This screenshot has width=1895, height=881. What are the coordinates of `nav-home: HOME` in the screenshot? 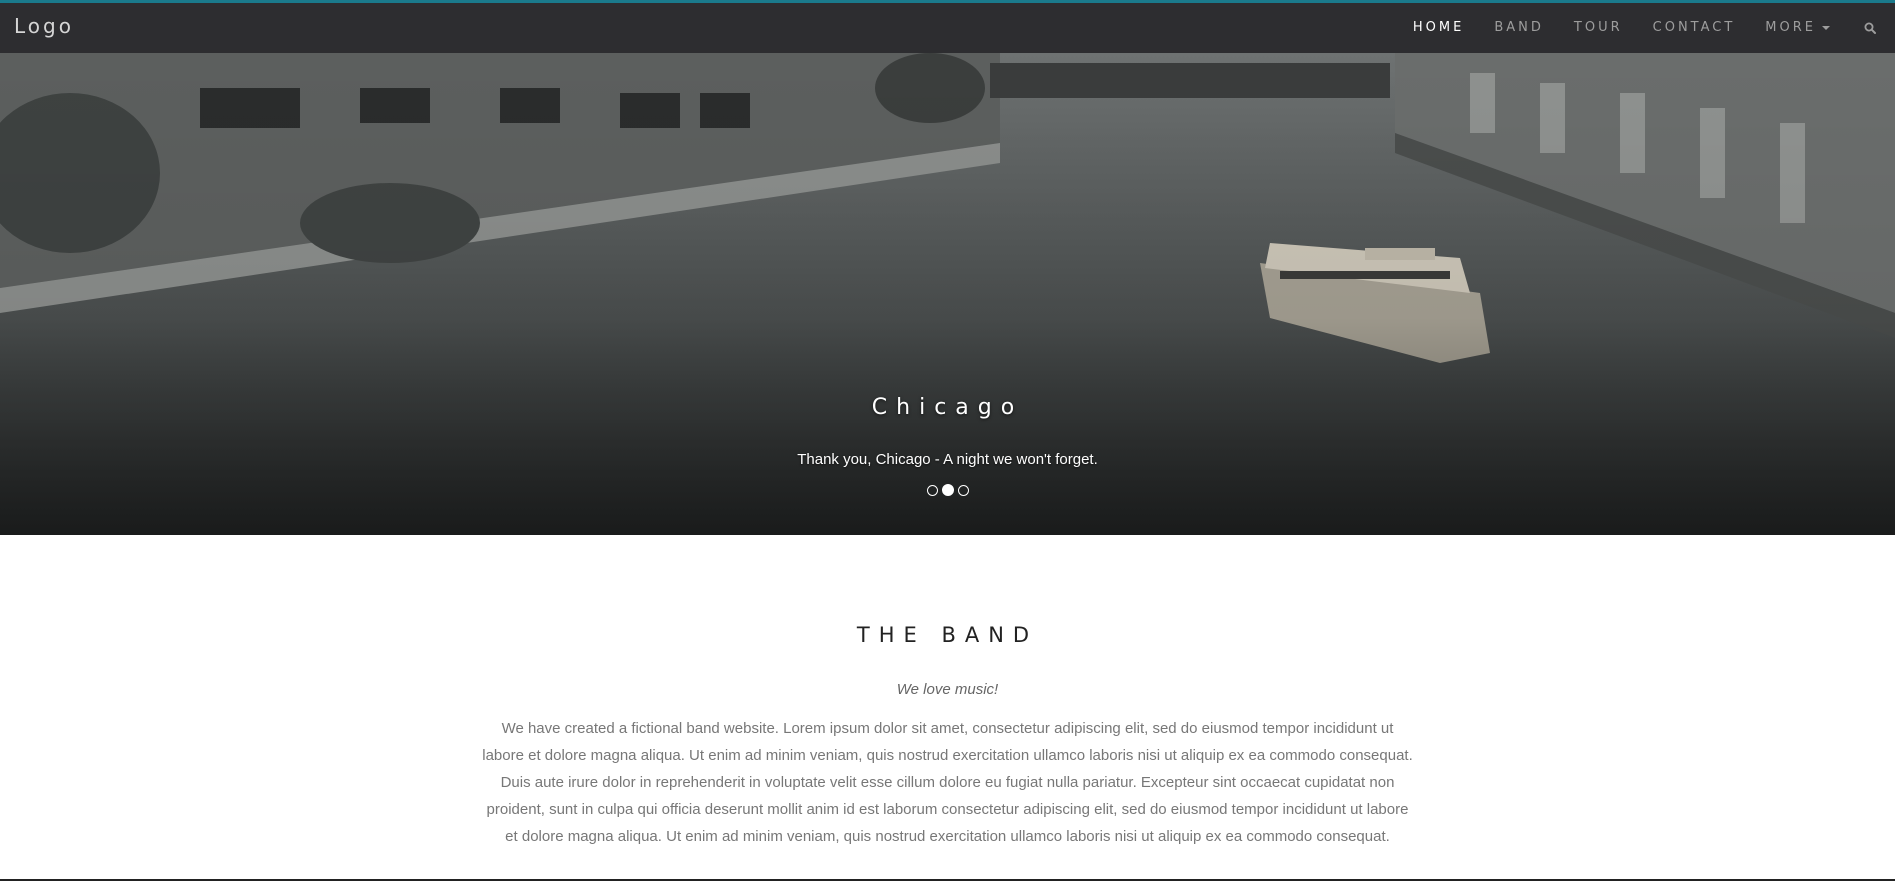 It's located at (1438, 28).